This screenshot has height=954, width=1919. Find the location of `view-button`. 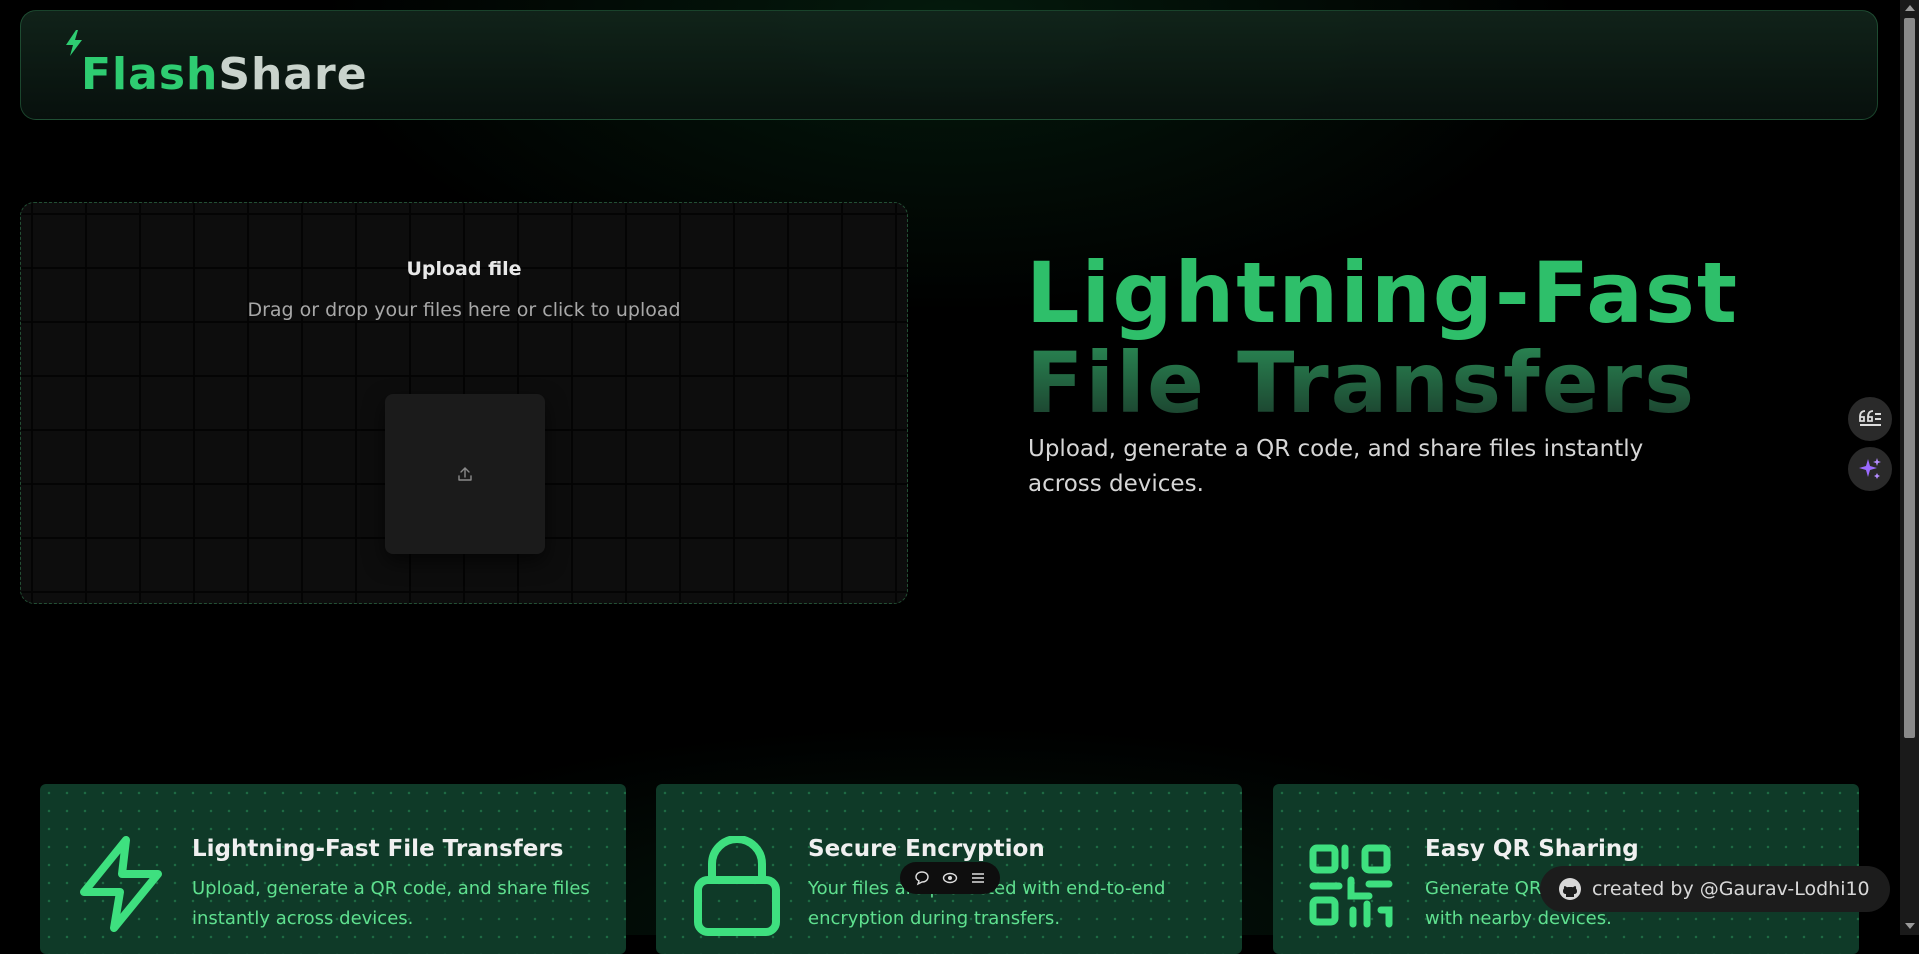

view-button is located at coordinates (950, 878).